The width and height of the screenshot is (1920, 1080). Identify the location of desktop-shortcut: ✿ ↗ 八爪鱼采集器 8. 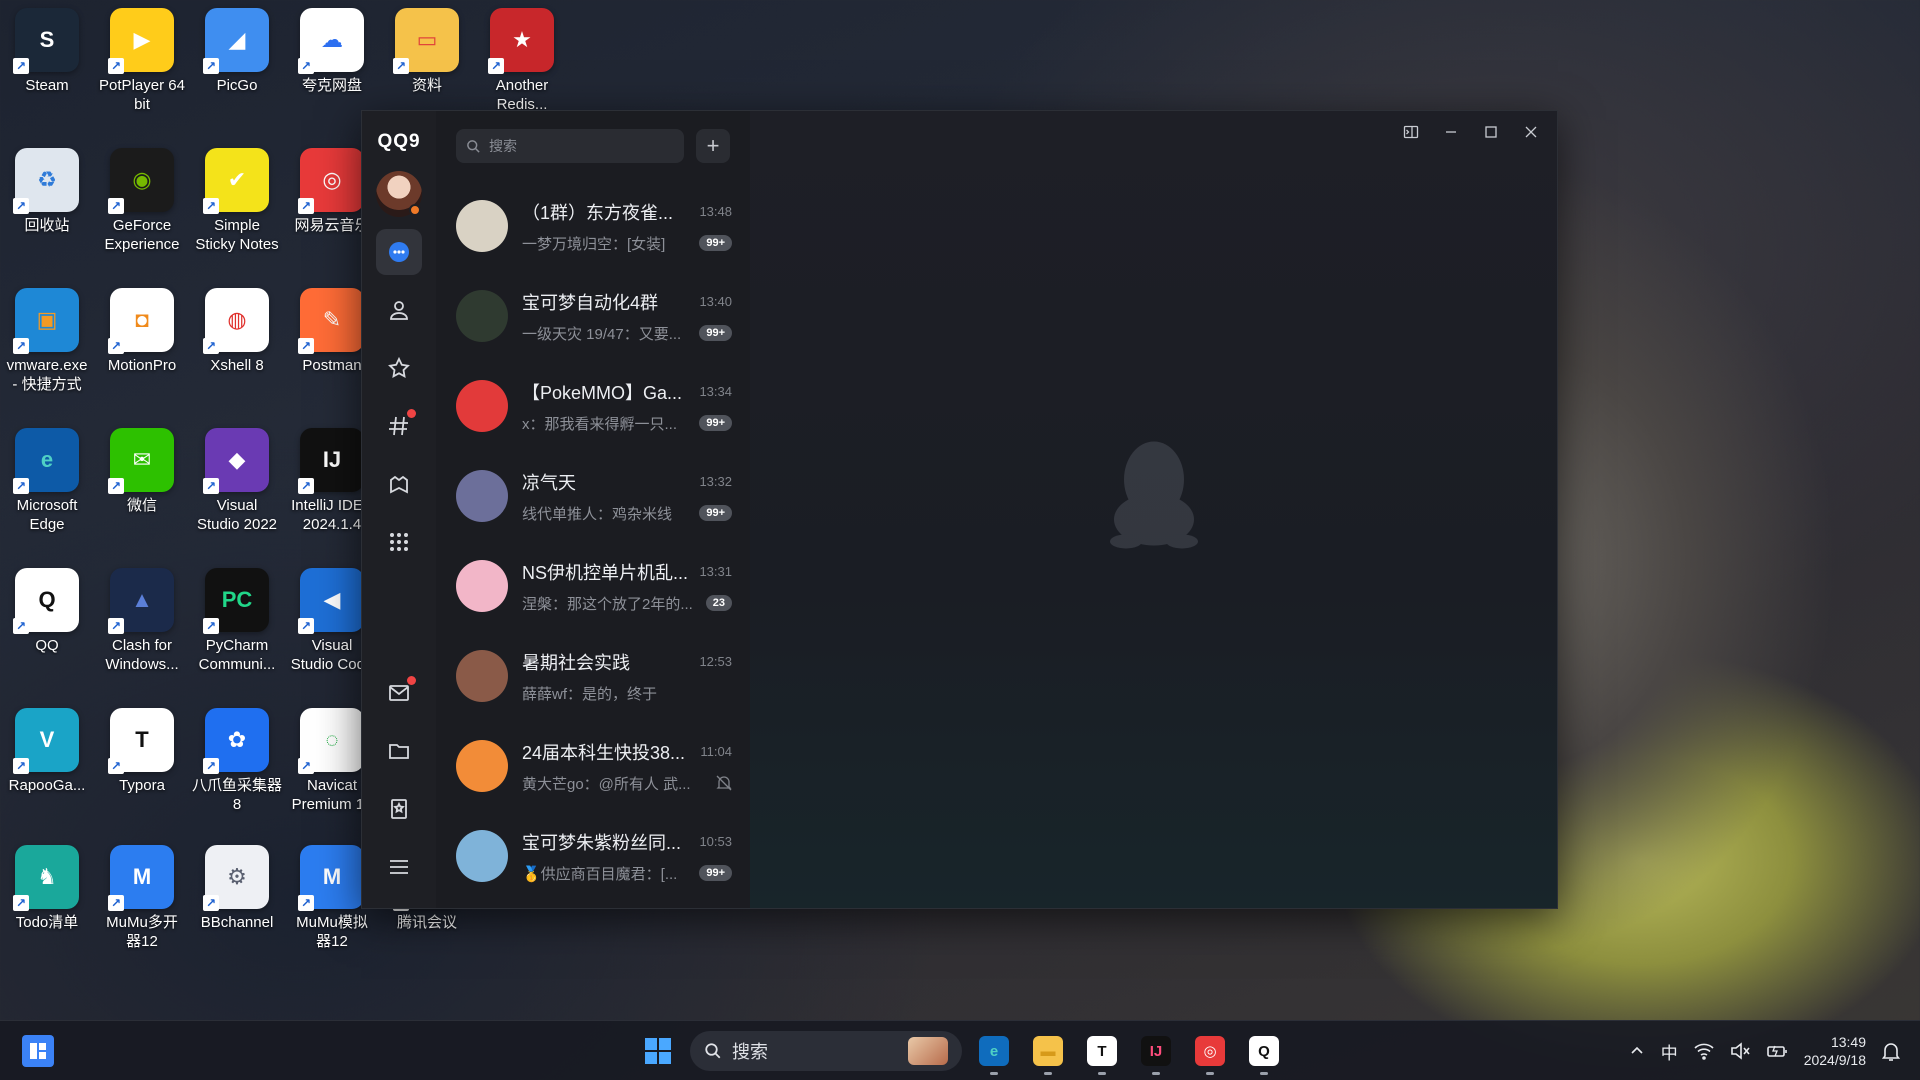
(237, 761).